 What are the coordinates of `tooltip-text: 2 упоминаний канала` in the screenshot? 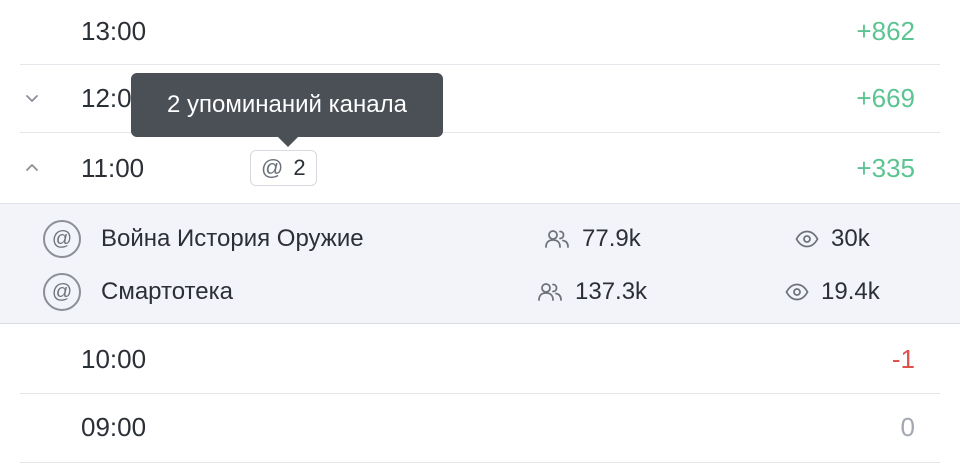 It's located at (287, 104).